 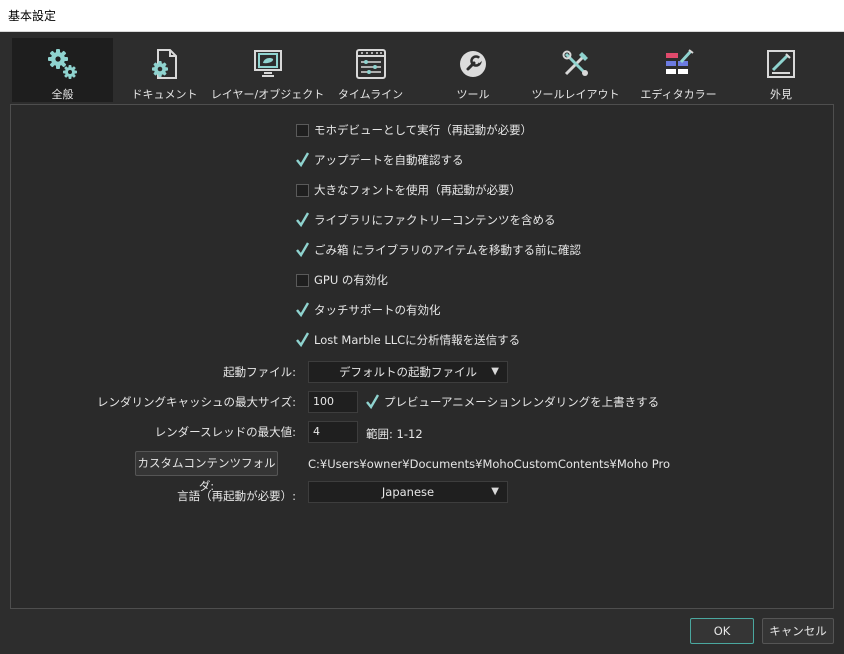 I want to click on startup-file-label: 起動ファイル:, so click(x=259, y=372).